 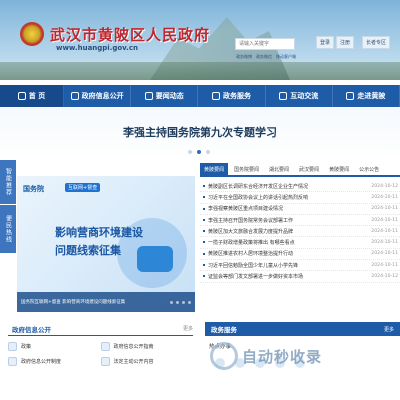 What do you see at coordinates (251, 242) in the screenshot?
I see `news-title: 一揽子财政增量政策将推出 有哪些看点` at bounding box center [251, 242].